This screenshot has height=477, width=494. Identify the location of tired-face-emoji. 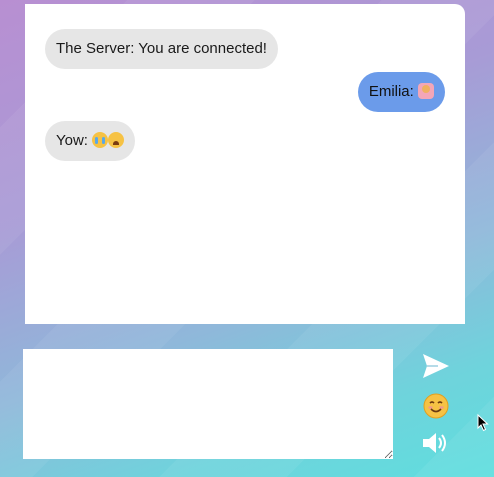
(116, 140).